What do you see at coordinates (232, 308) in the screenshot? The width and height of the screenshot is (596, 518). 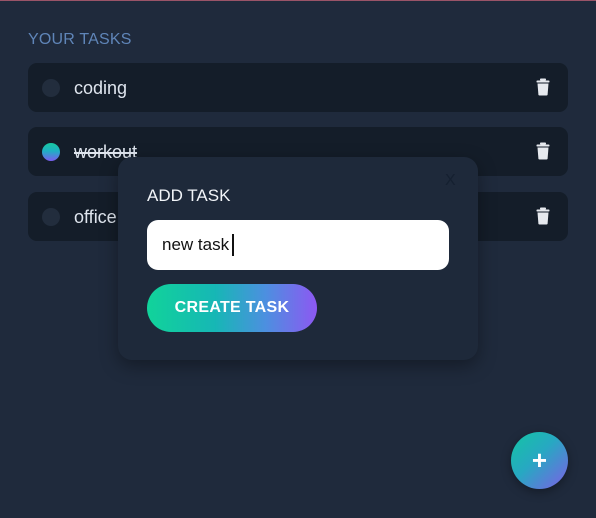 I see `create-task-button: CREATE TASK` at bounding box center [232, 308].